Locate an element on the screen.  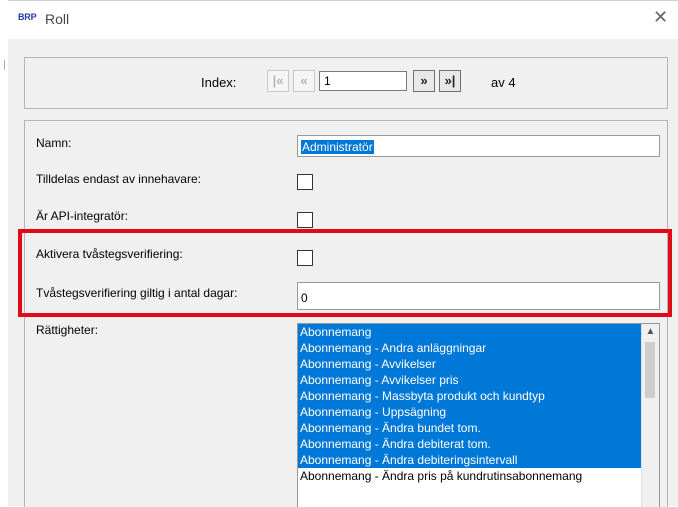
permission-item: Abonnemang - Andra anläggningar is located at coordinates (478, 348).